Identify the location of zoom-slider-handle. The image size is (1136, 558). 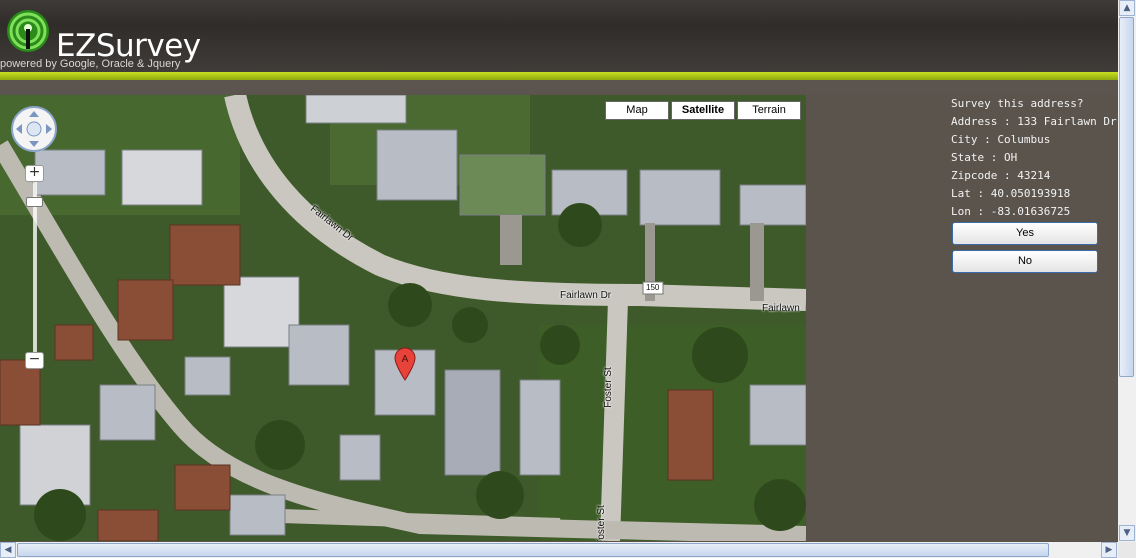
(34, 202).